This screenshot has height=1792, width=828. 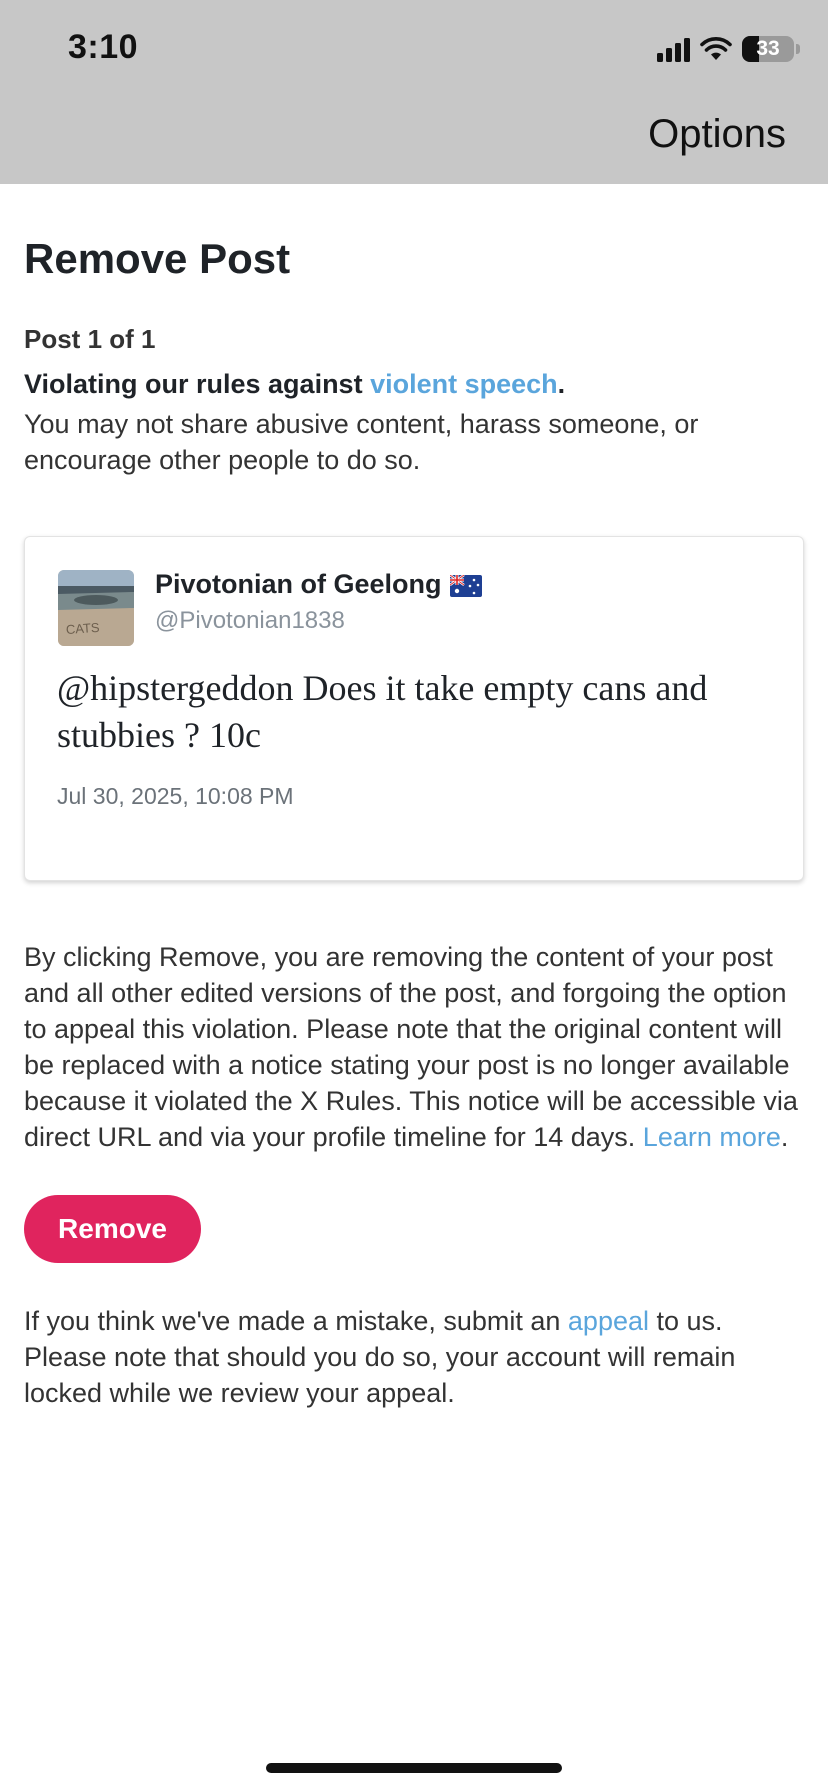 What do you see at coordinates (96, 608) in the screenshot?
I see `avatar: CATS` at bounding box center [96, 608].